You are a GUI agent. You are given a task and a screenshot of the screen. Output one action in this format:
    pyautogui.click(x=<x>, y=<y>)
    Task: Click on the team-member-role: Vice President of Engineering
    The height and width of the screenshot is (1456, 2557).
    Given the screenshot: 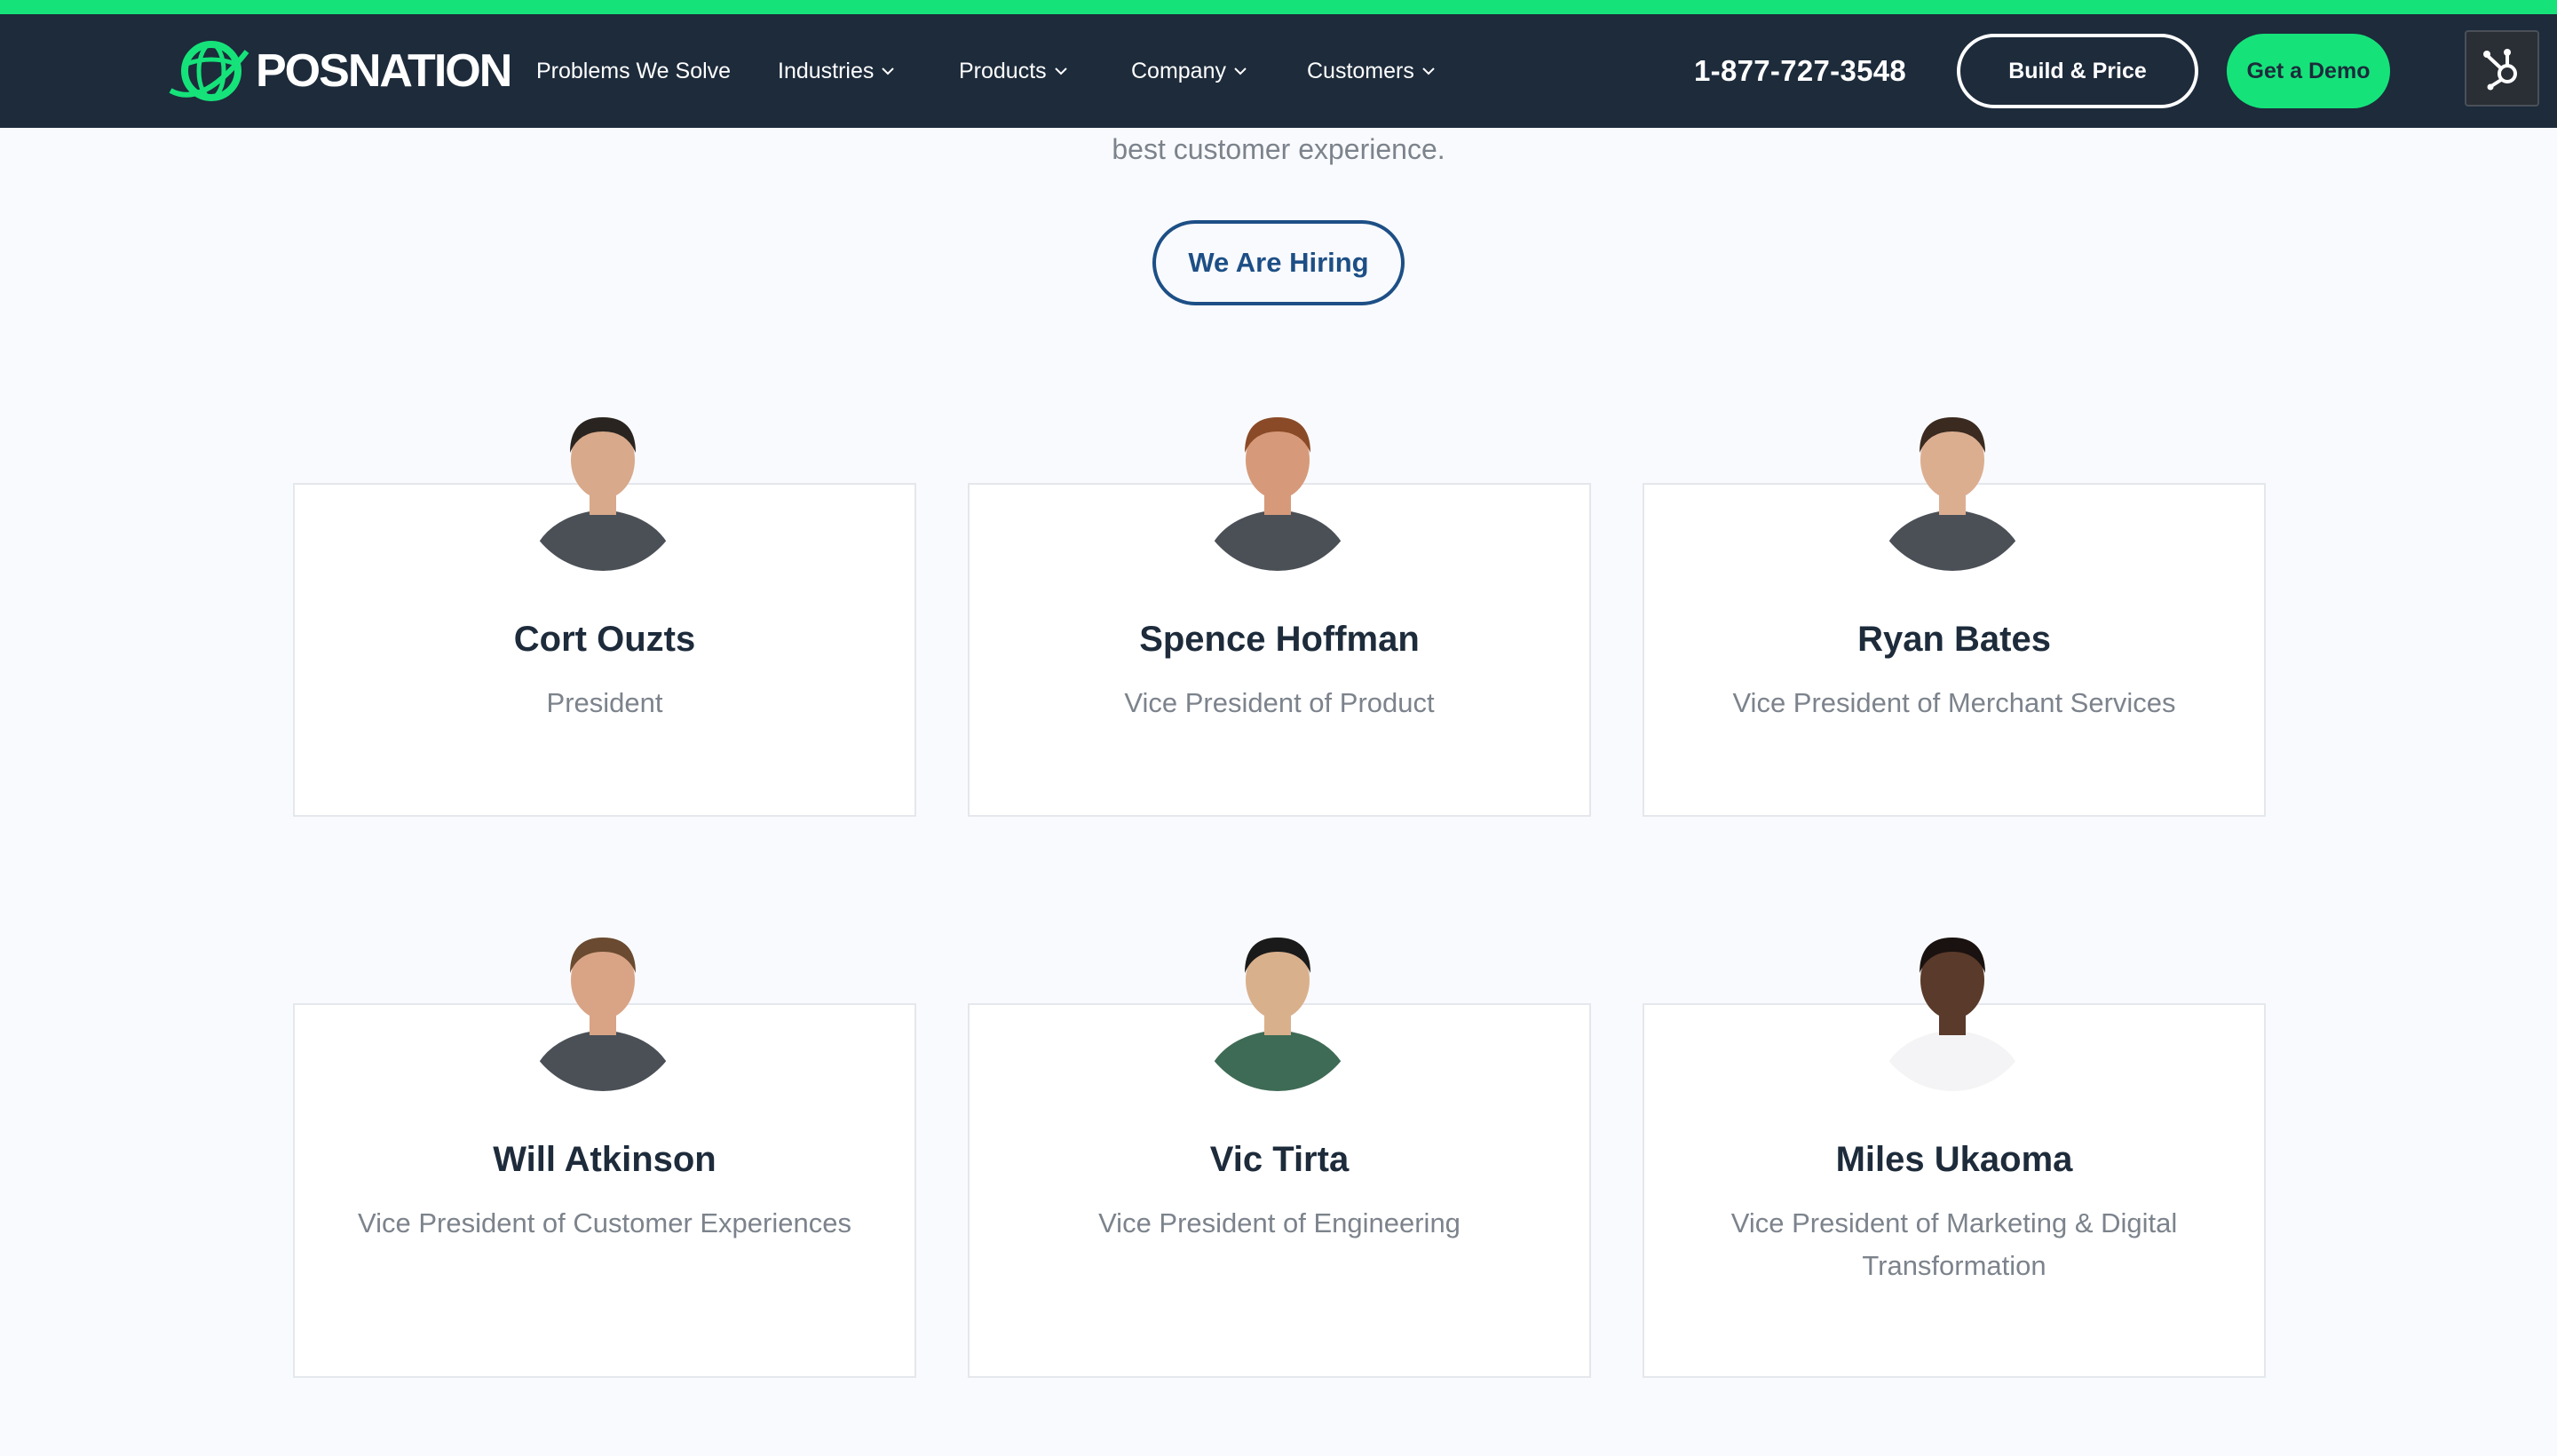 What is the action you would take?
    pyautogui.click(x=1279, y=1222)
    